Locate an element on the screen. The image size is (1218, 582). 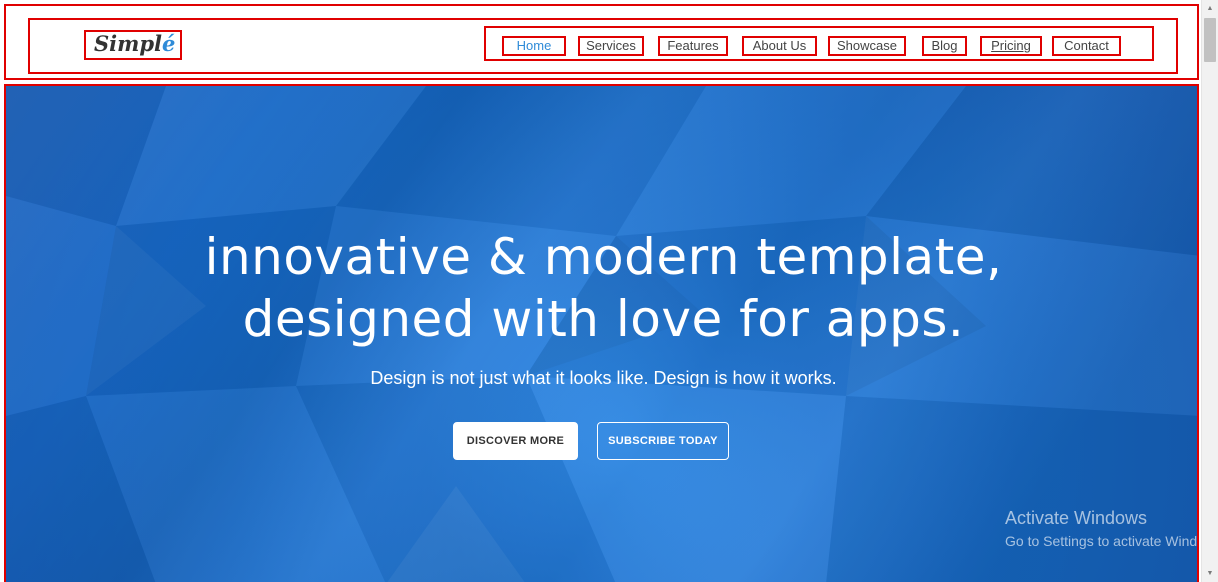
subscribe-today-button: SUBSCRIBE TODAY is located at coordinates (663, 441).